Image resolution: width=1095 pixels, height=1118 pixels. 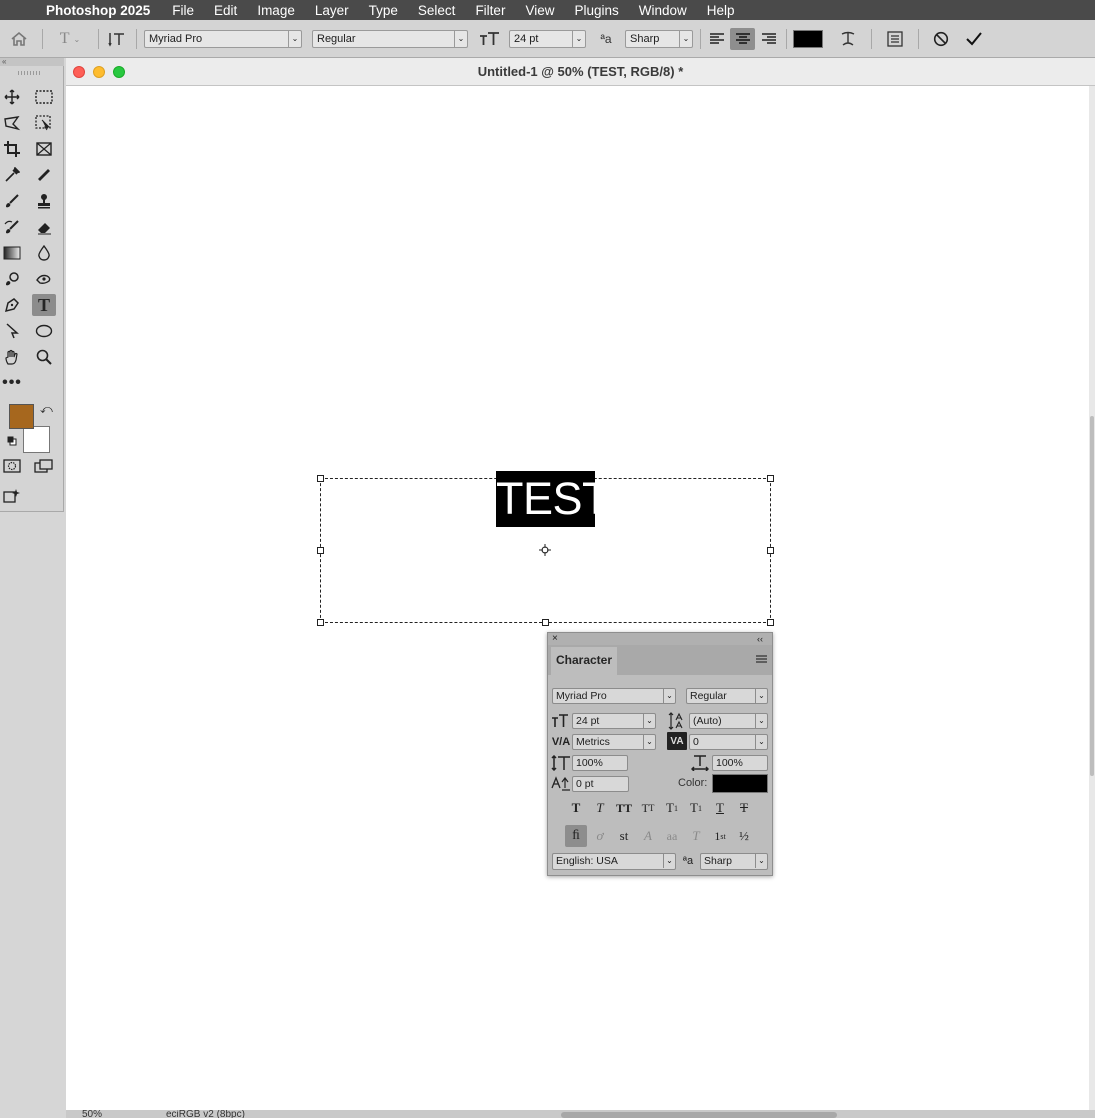 I want to click on cp-kerning-select: Metrics ⌄, so click(x=614, y=742).